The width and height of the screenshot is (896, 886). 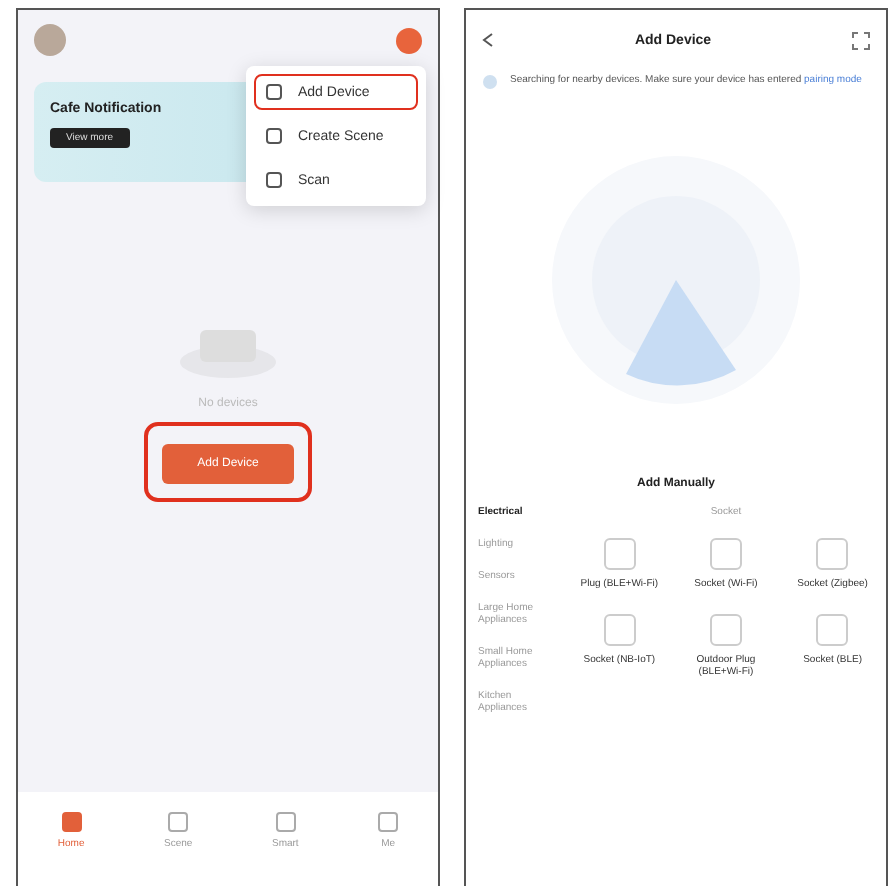 I want to click on scan-icon, so click(x=861, y=40).